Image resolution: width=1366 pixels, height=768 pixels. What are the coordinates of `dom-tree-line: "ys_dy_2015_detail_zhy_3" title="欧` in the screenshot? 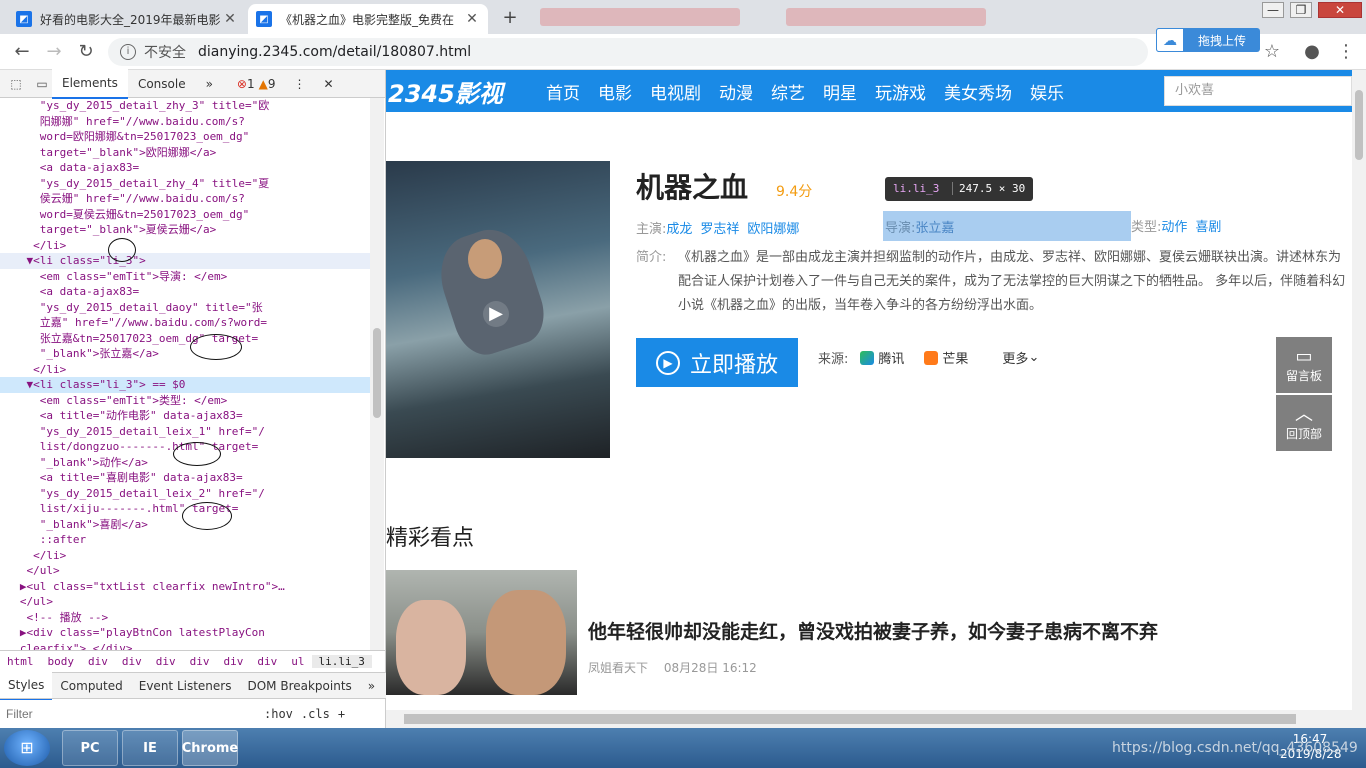 It's located at (185, 106).